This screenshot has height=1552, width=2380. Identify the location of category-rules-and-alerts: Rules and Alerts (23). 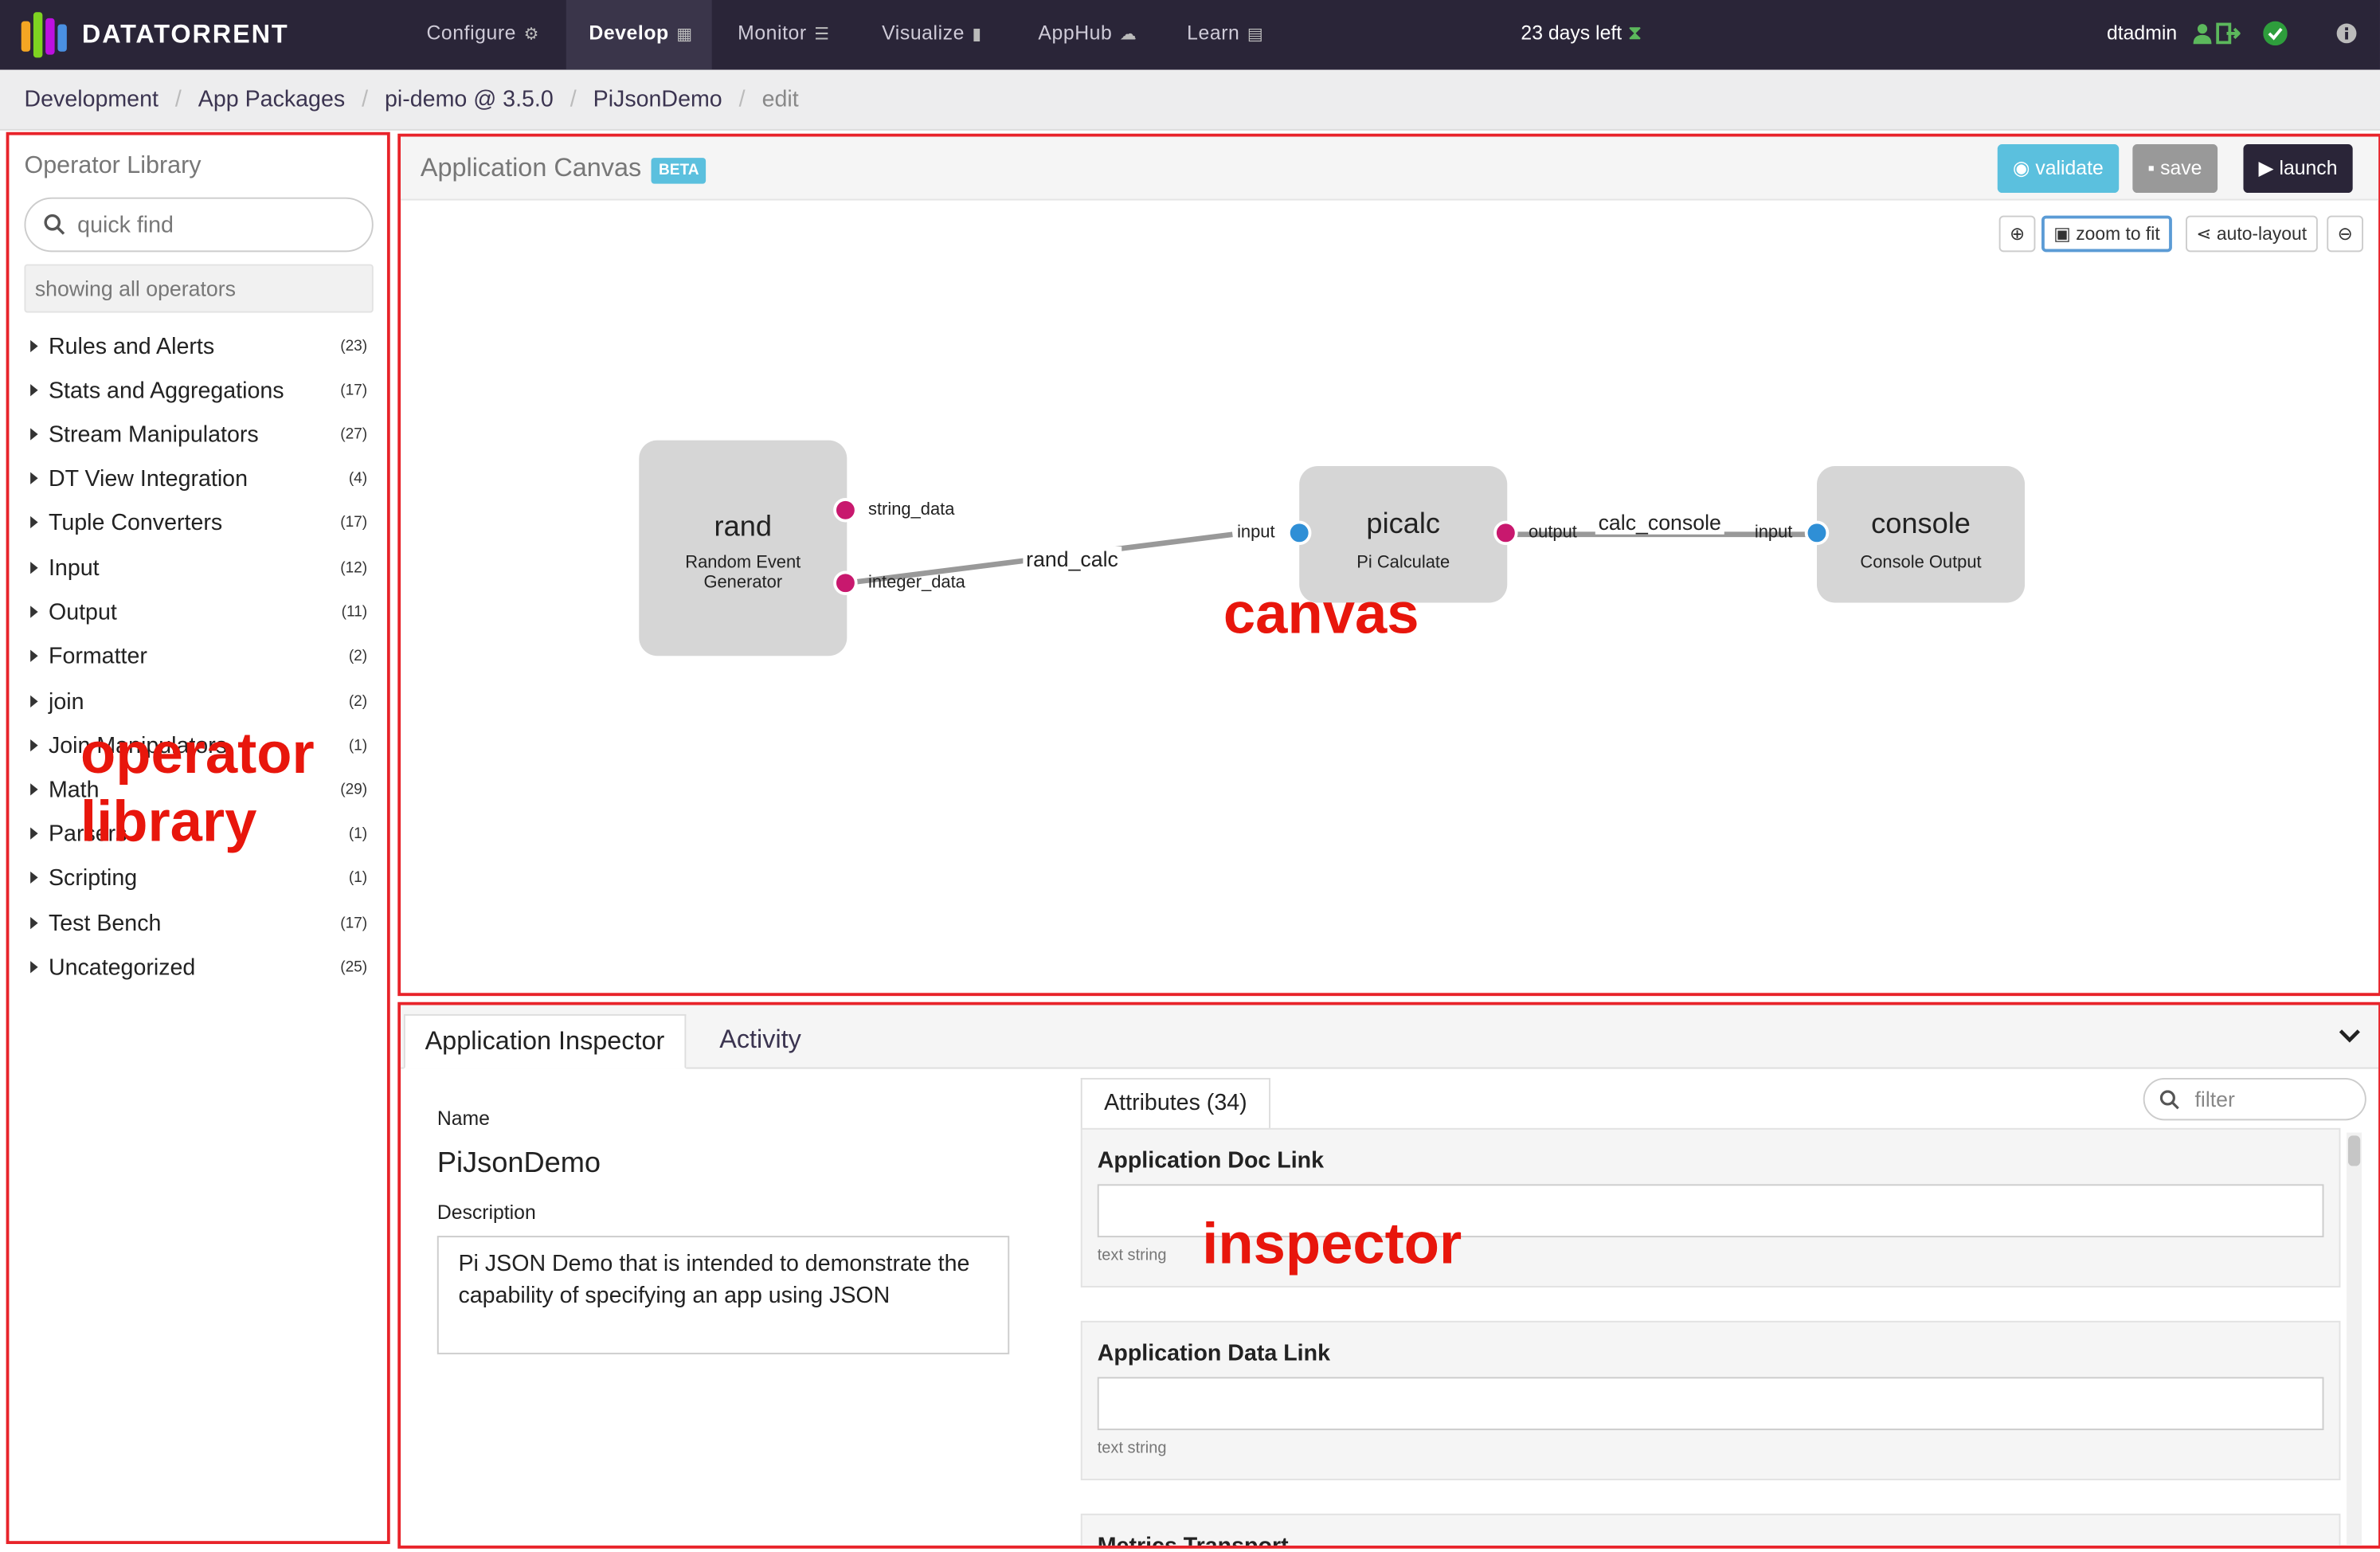
(198, 349).